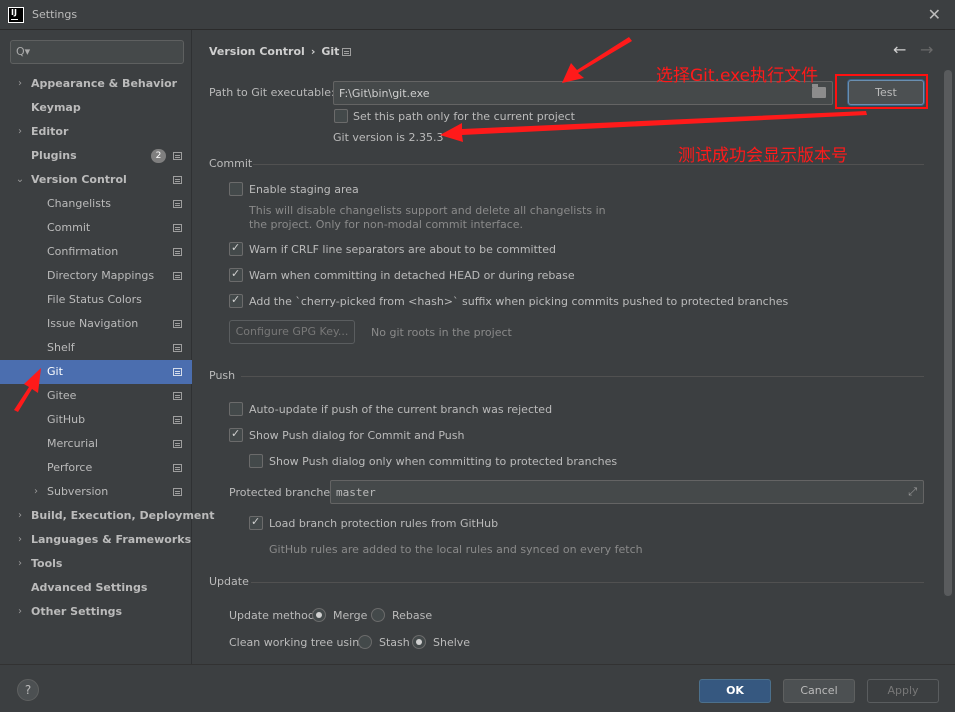 Image resolution: width=955 pixels, height=712 pixels. I want to click on sidebar-item-label: Editor, so click(50, 131).